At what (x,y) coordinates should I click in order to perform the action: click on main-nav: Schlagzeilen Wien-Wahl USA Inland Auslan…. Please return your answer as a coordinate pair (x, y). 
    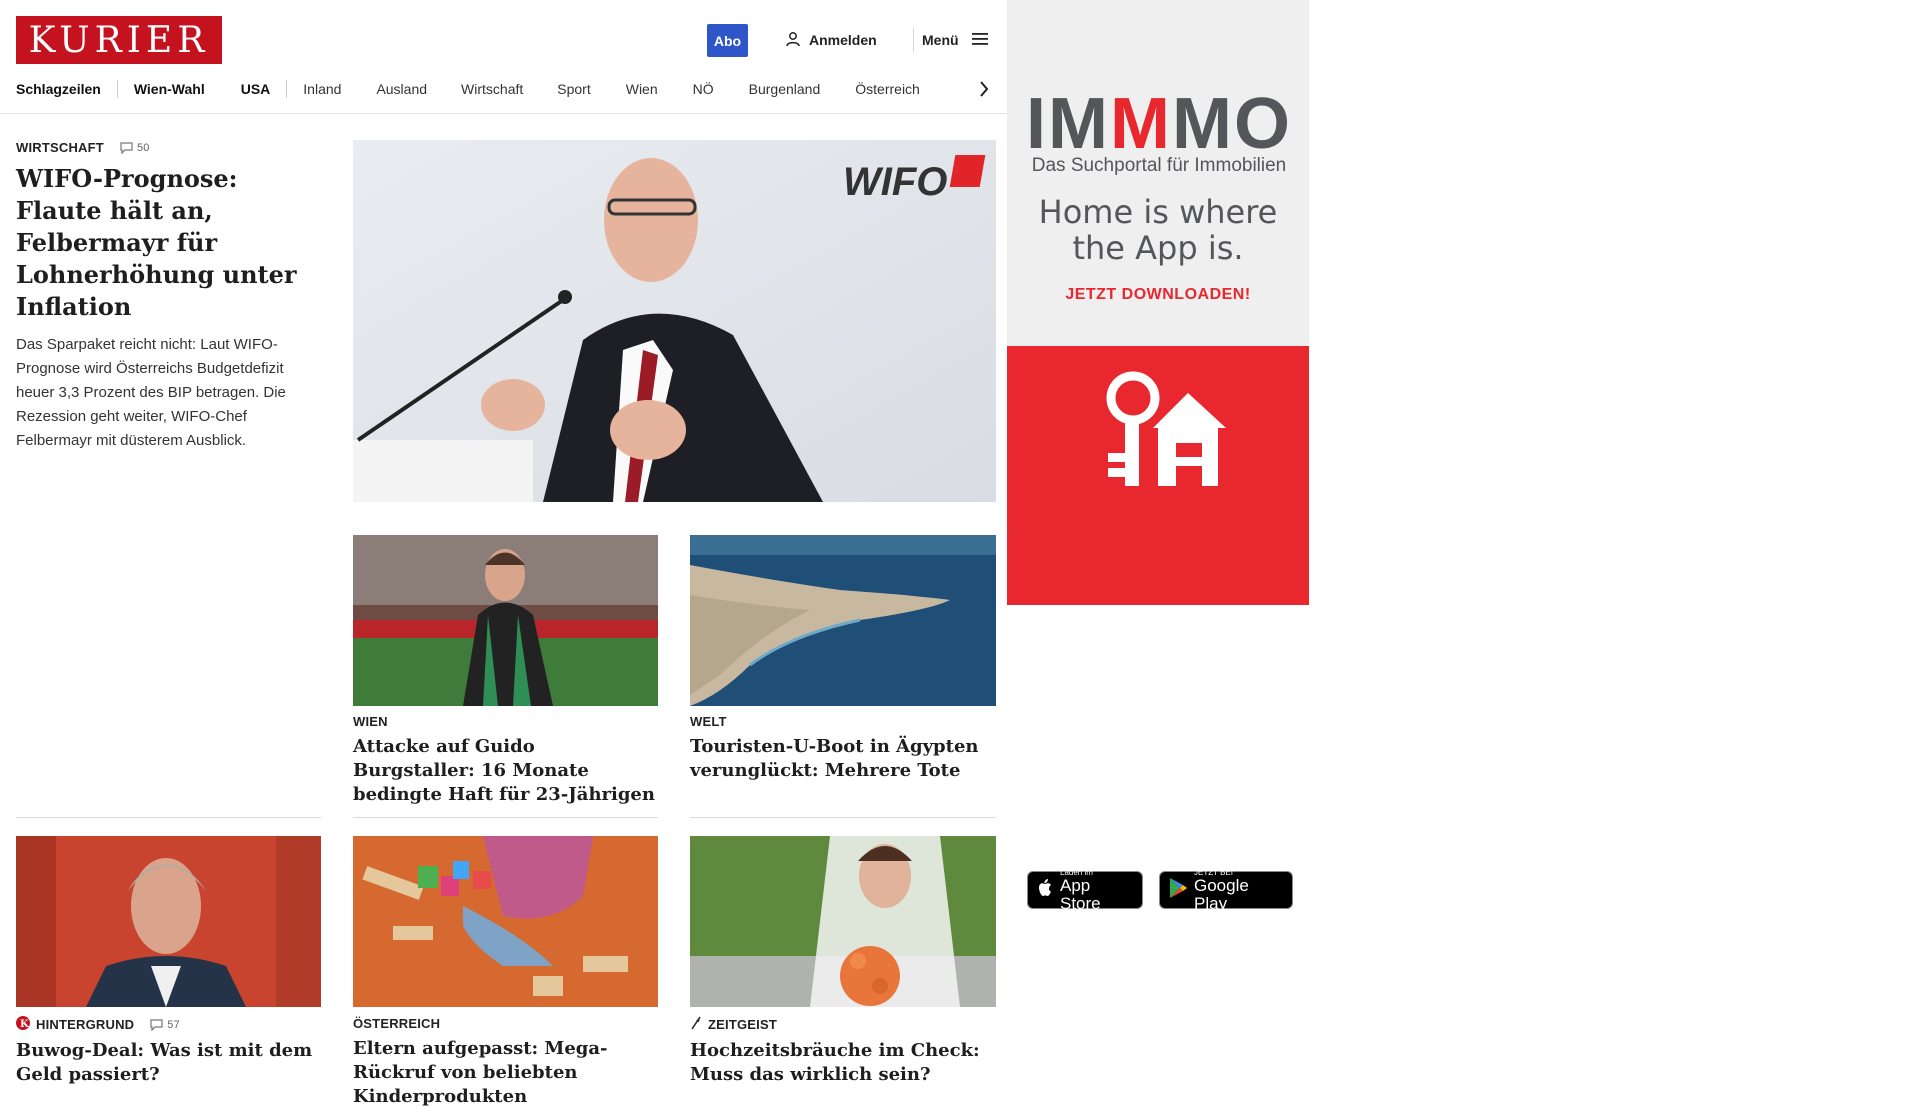
    Looking at the image, I should click on (506, 89).